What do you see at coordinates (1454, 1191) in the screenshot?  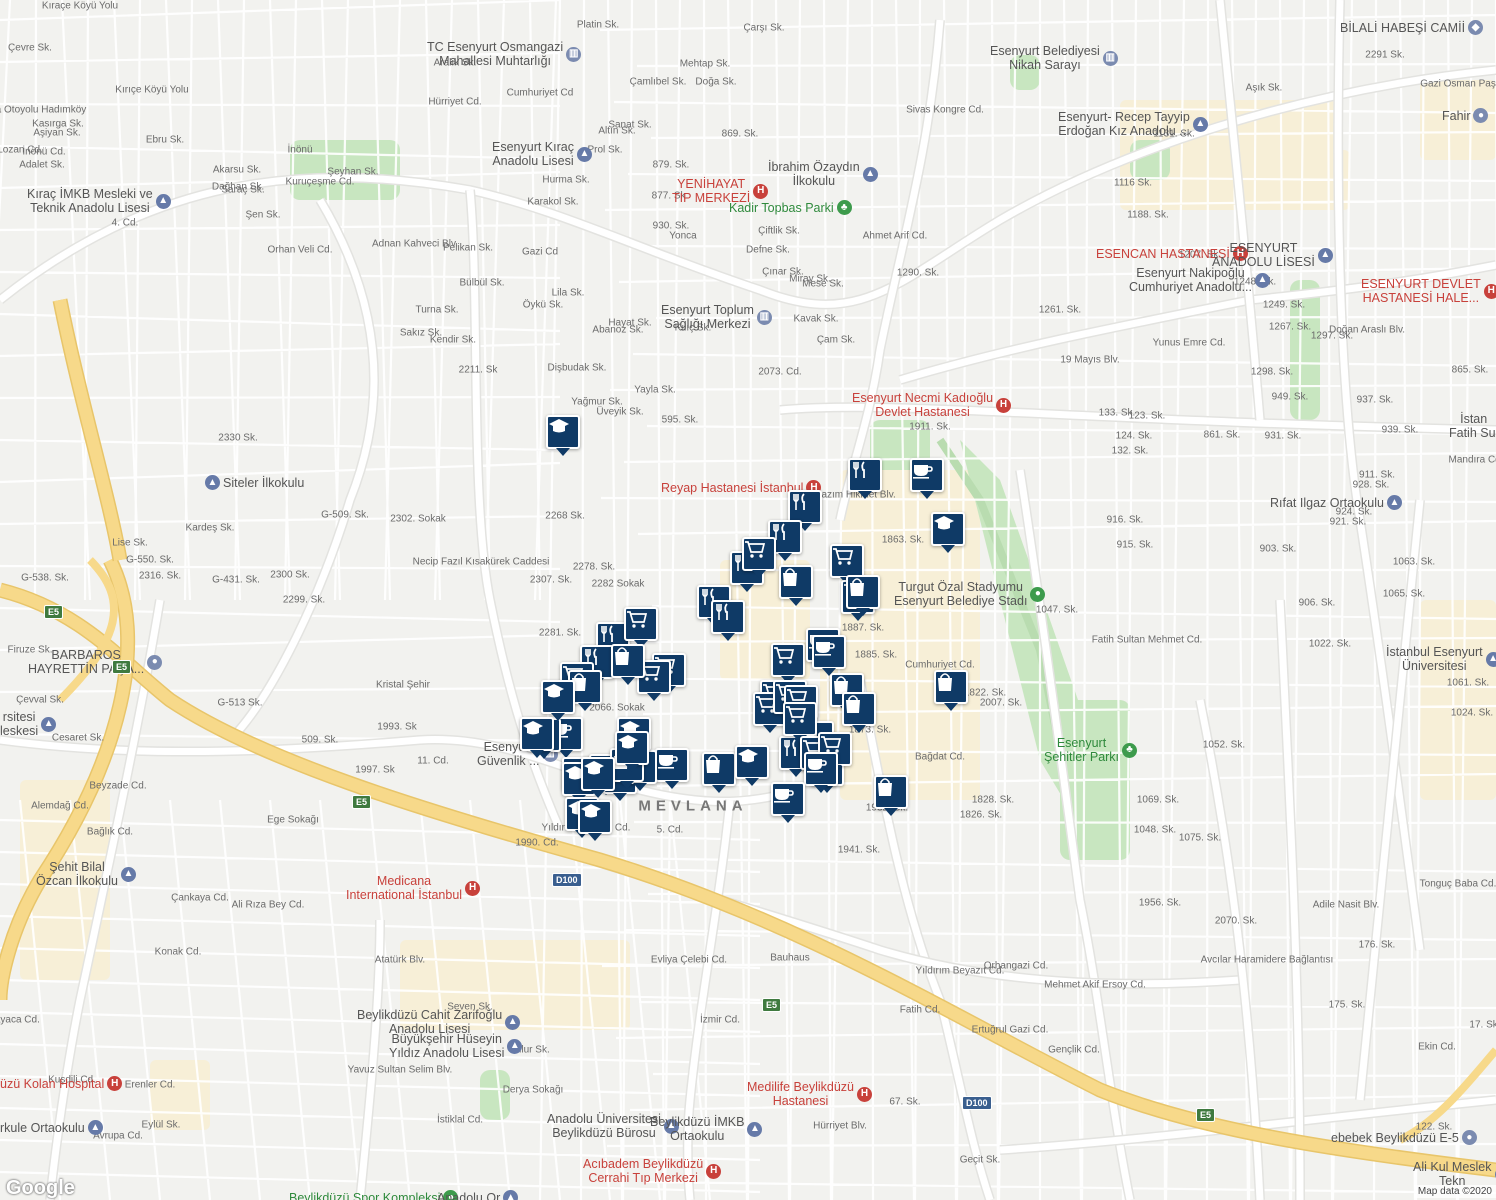 I see `map-attribution: Map data ©2020` at bounding box center [1454, 1191].